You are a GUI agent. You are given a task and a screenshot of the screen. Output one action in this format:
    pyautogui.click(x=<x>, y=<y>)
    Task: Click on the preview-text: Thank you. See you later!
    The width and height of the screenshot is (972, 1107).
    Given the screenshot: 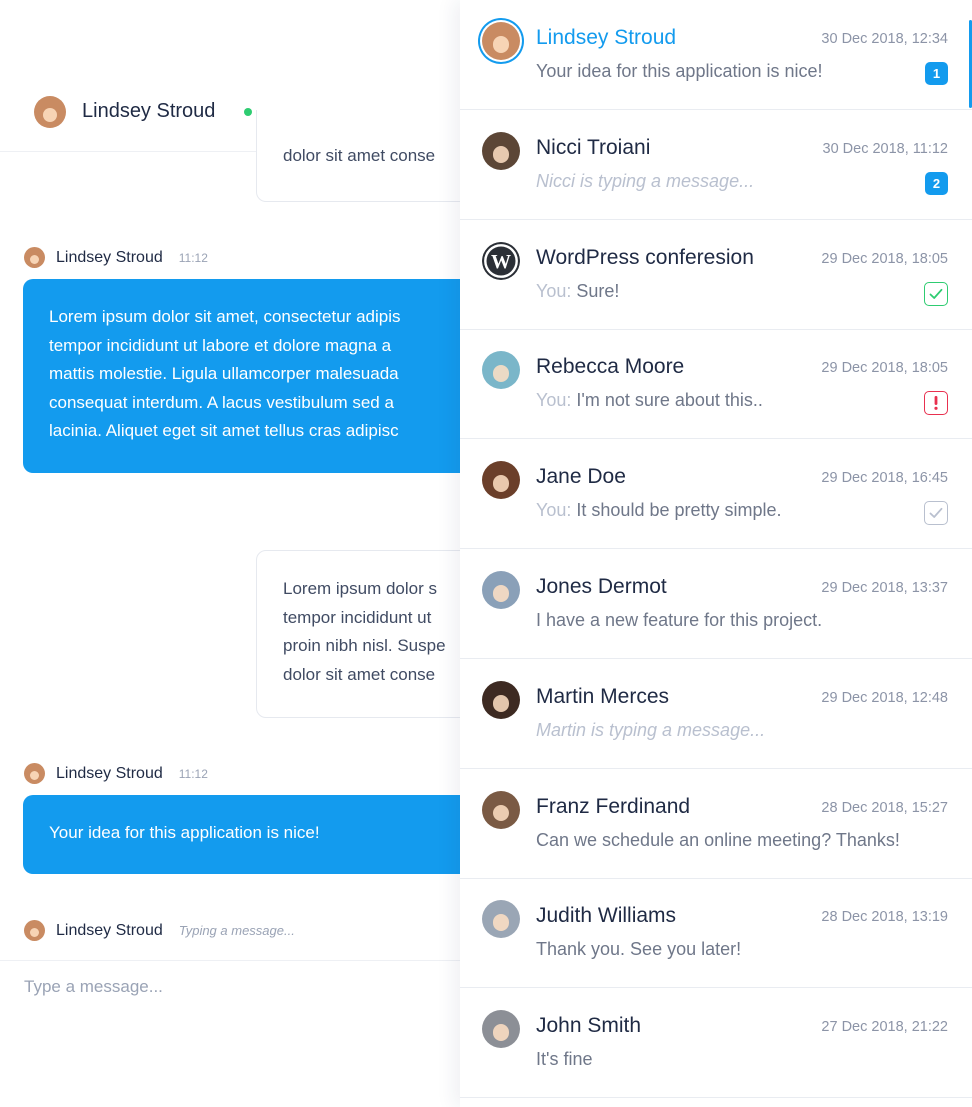 What is the action you would take?
    pyautogui.click(x=639, y=949)
    